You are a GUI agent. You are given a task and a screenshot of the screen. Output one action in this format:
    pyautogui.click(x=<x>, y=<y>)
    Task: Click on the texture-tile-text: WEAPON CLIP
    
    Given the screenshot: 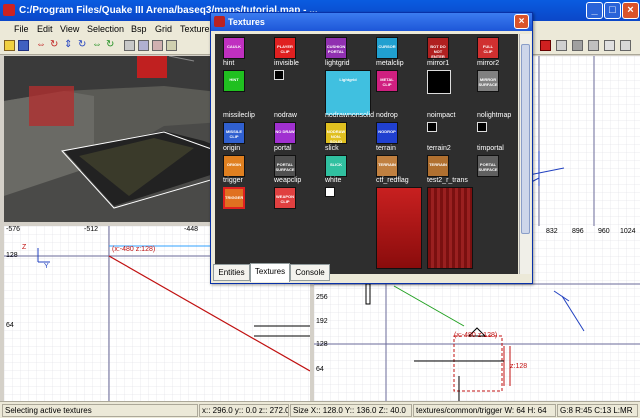 What is the action you would take?
    pyautogui.click(x=285, y=199)
    